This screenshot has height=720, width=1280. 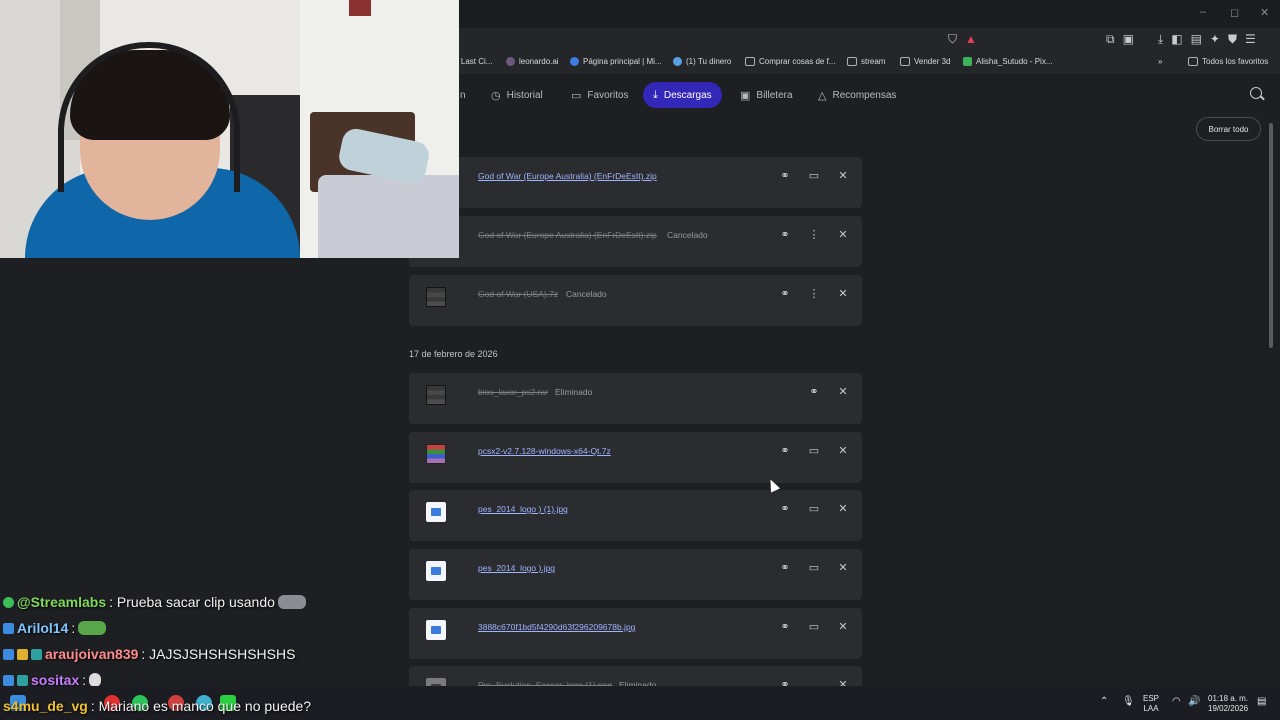 What do you see at coordinates (1256, 93) in the screenshot?
I see `search-icon` at bounding box center [1256, 93].